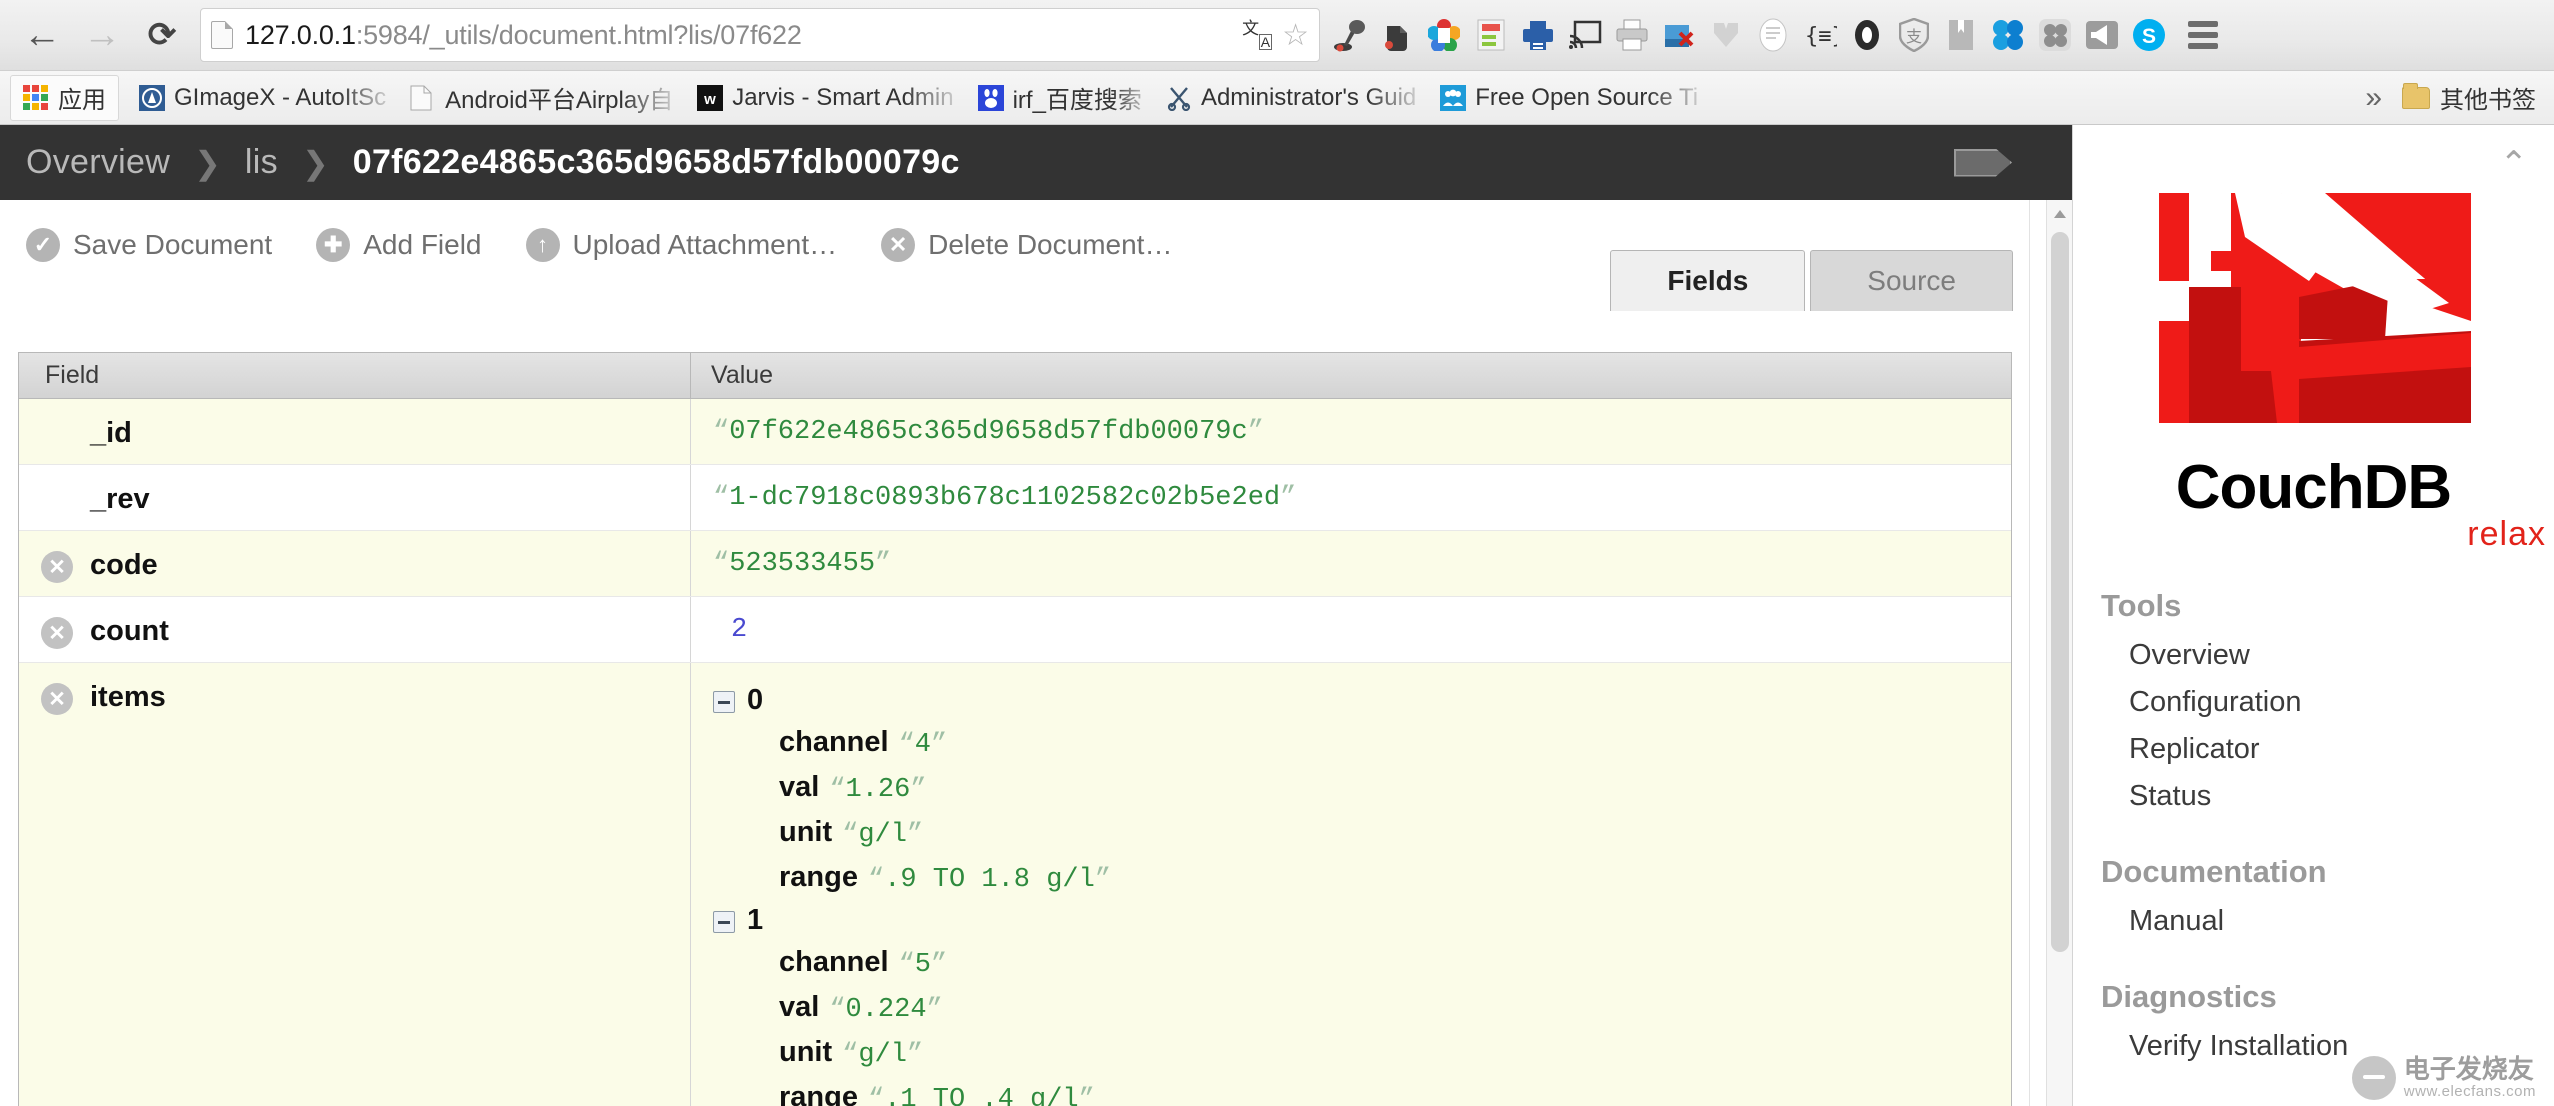 The height and width of the screenshot is (1106, 2554). What do you see at coordinates (1631, 35) in the screenshot?
I see `printer-grey-icon` at bounding box center [1631, 35].